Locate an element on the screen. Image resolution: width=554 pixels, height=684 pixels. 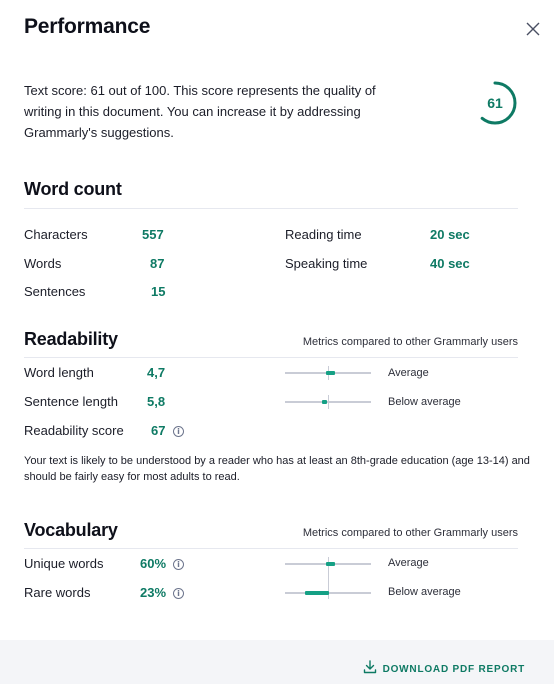
words-value: 87 is located at coordinates (157, 263).